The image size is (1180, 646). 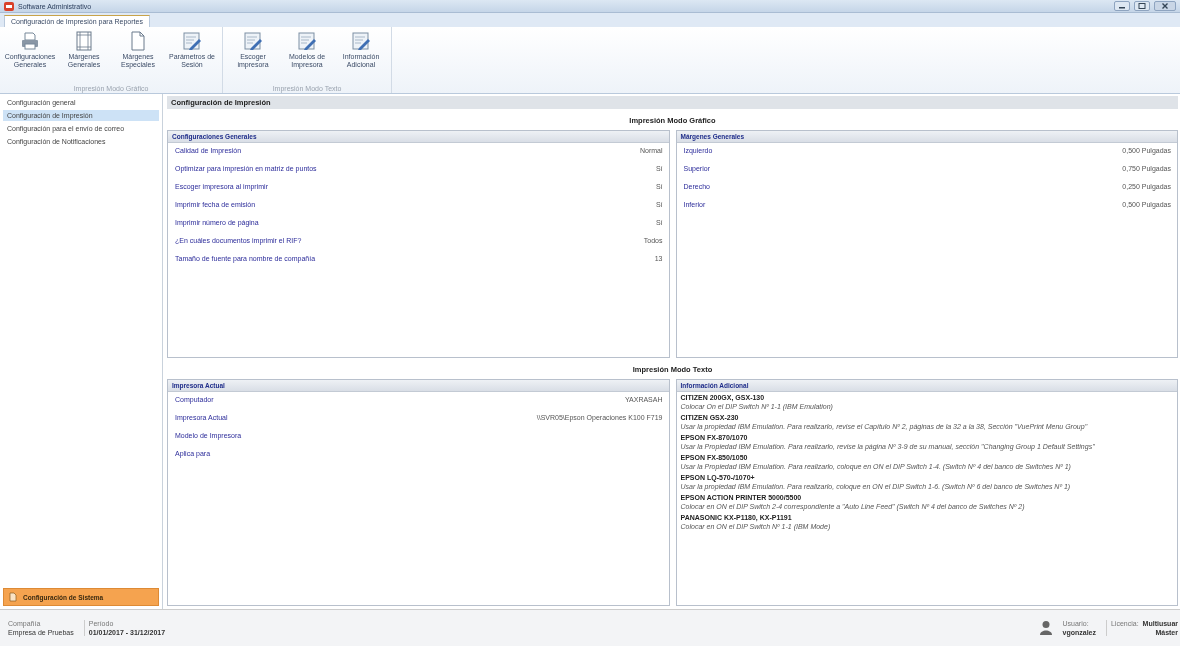 What do you see at coordinates (84, 41) in the screenshot?
I see `margins-icon` at bounding box center [84, 41].